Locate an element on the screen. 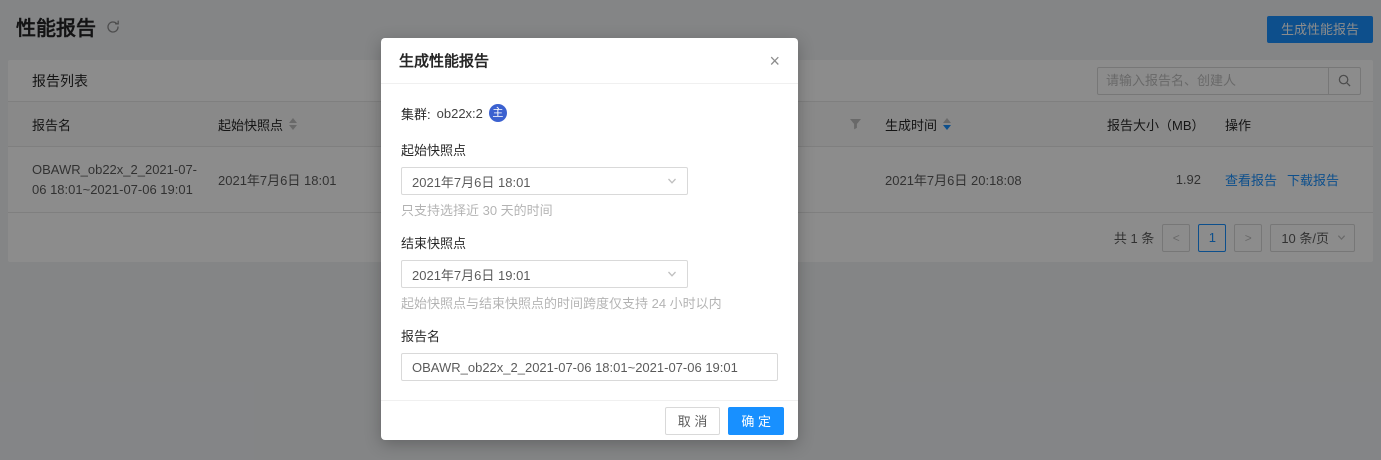  start-snapshot-label: 起始快照点 is located at coordinates (434, 150).